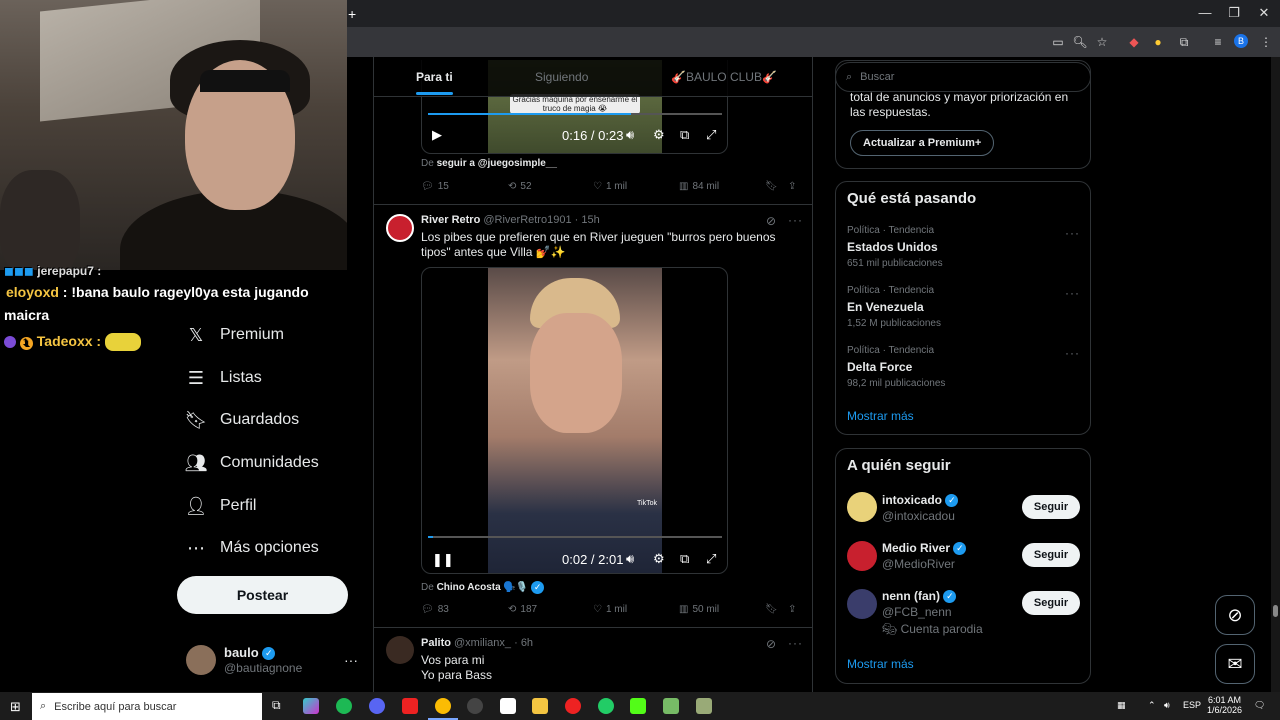 This screenshot has height=720, width=1280. Describe the element at coordinates (880, 416) in the screenshot. I see `show-more-trends-link: Mostrar más` at that location.